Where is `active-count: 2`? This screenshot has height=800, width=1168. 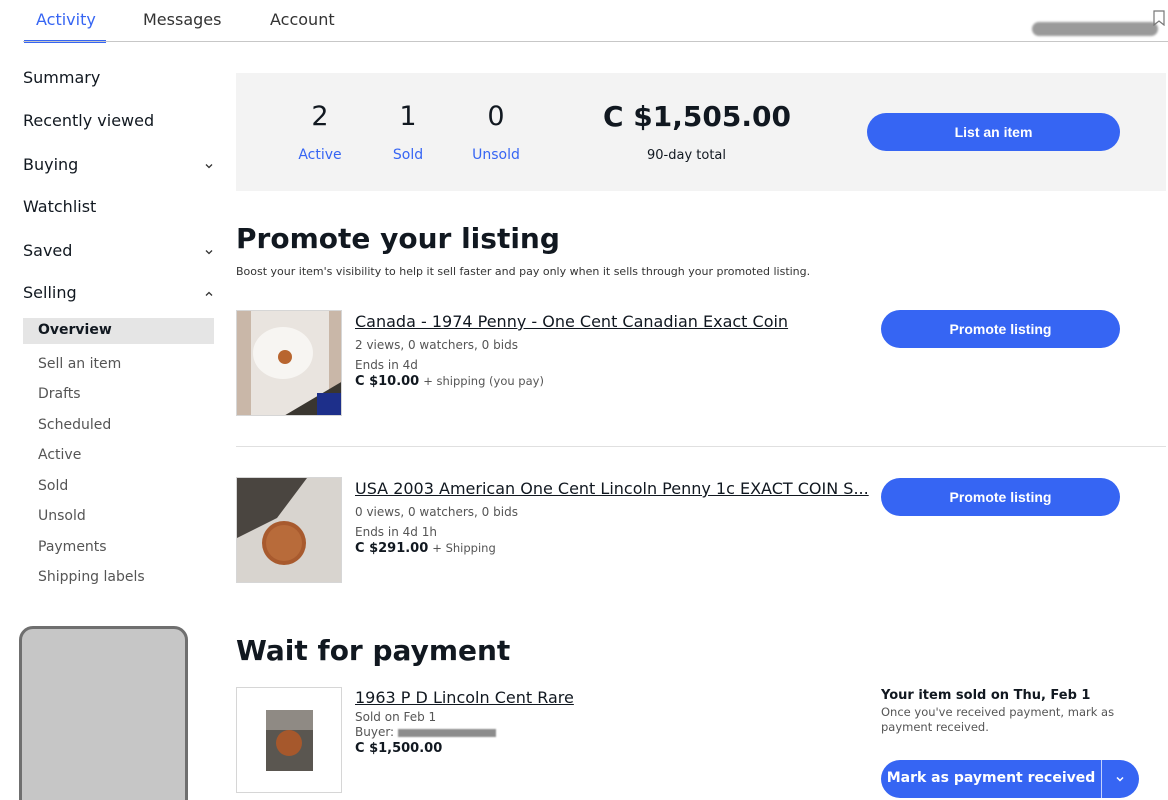 active-count: 2 is located at coordinates (320, 116).